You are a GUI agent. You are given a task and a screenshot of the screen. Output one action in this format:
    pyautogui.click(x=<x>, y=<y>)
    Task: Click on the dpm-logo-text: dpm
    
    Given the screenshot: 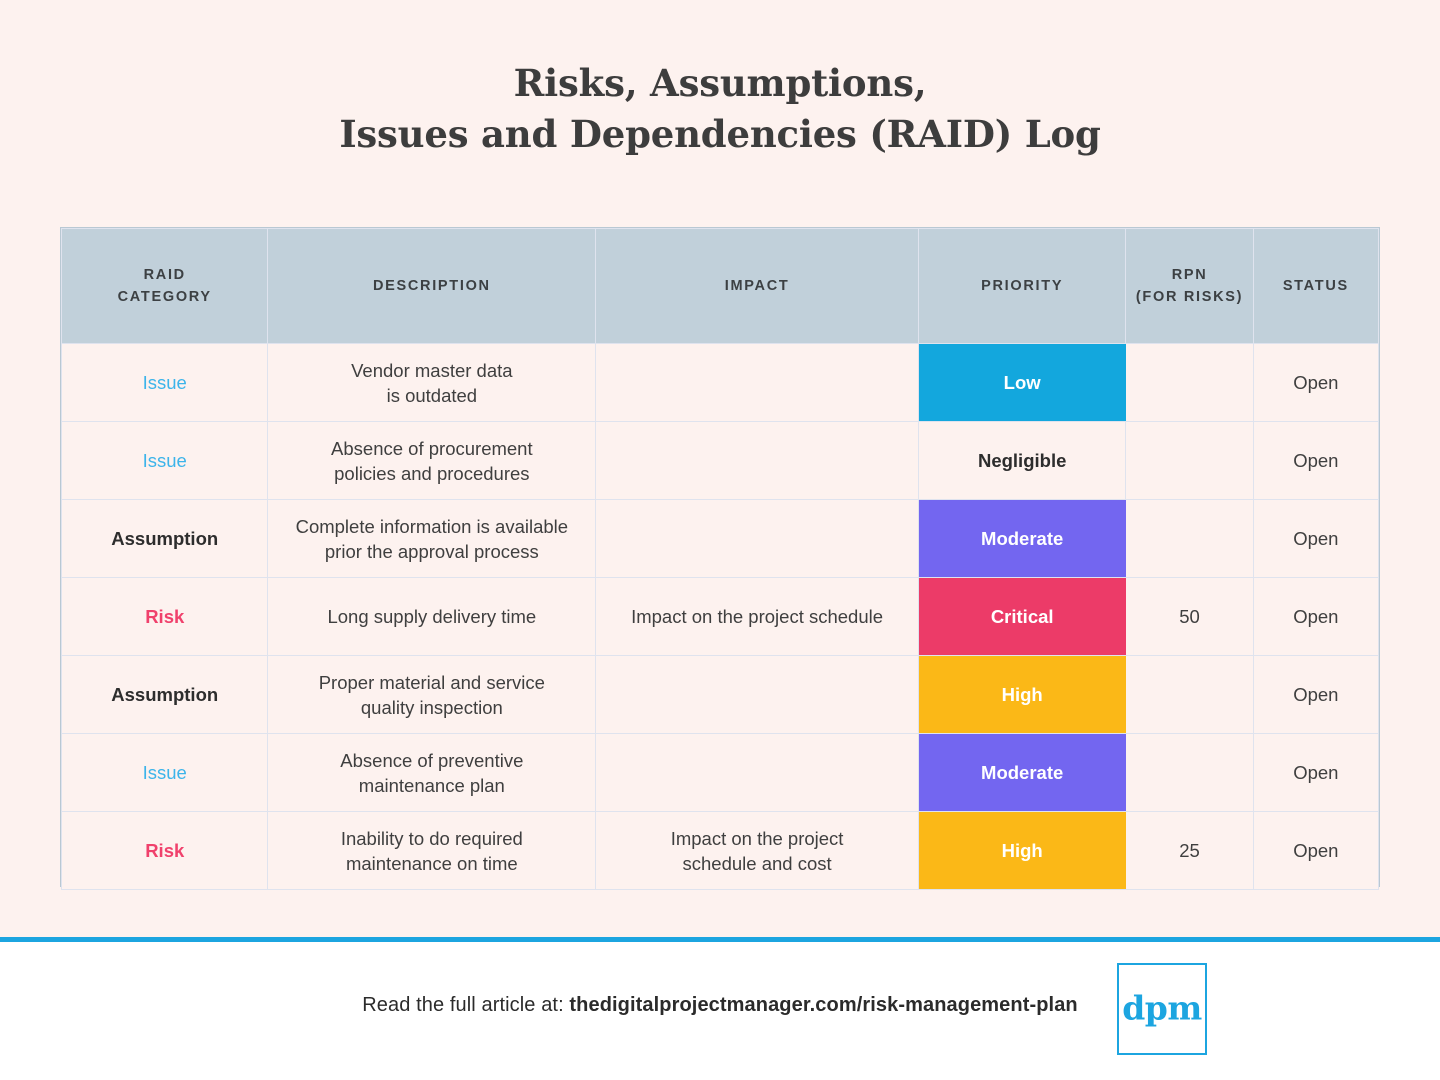 What is the action you would take?
    pyautogui.click(x=1162, y=1008)
    